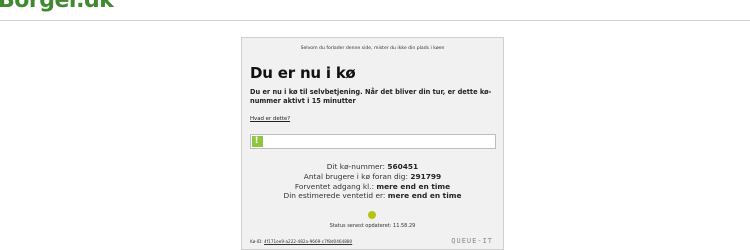 The height and width of the screenshot is (250, 750). What do you see at coordinates (426, 176) in the screenshot?
I see `users-ahead-value: 291799` at bounding box center [426, 176].